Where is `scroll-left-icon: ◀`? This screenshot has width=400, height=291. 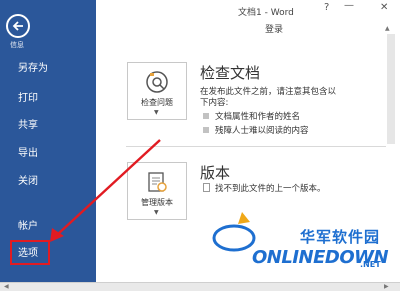 scroll-left-icon: ◀ is located at coordinates (6, 287).